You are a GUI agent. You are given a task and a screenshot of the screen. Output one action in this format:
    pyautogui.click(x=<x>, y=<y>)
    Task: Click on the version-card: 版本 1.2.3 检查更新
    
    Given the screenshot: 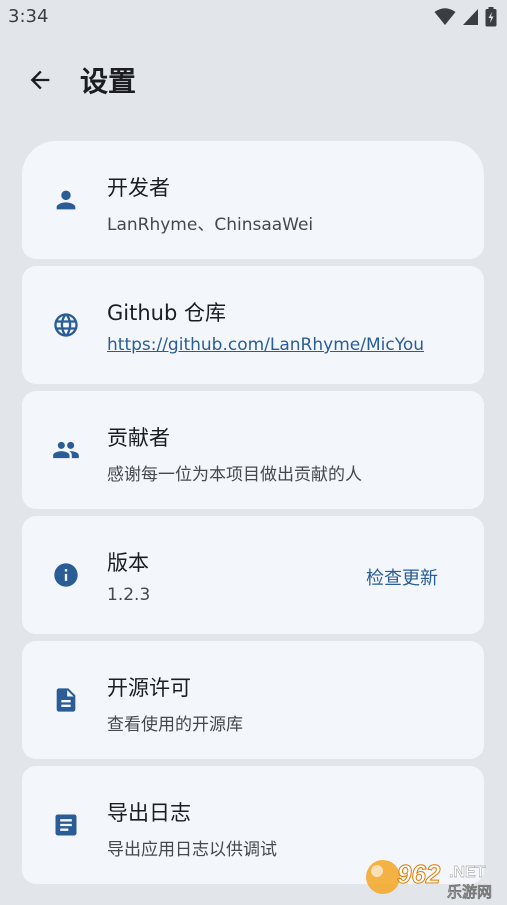 What is the action you would take?
    pyautogui.click(x=253, y=575)
    